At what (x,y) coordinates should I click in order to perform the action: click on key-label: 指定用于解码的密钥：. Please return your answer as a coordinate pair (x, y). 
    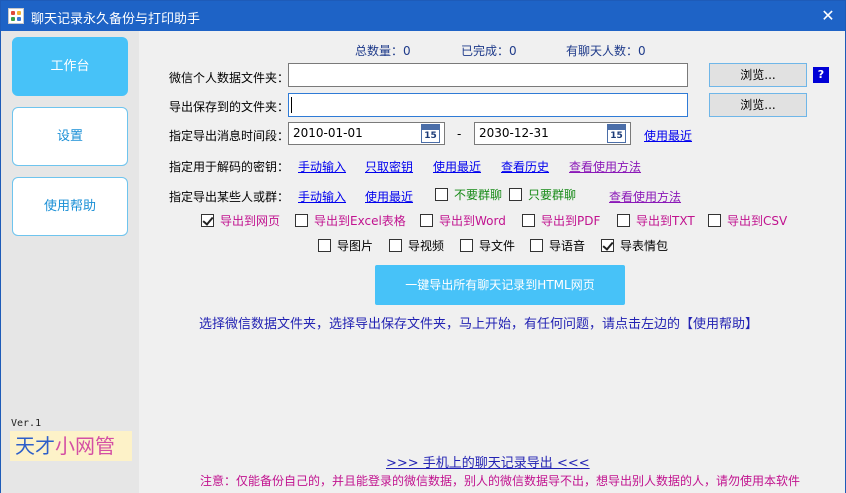
    Looking at the image, I should click on (229, 167).